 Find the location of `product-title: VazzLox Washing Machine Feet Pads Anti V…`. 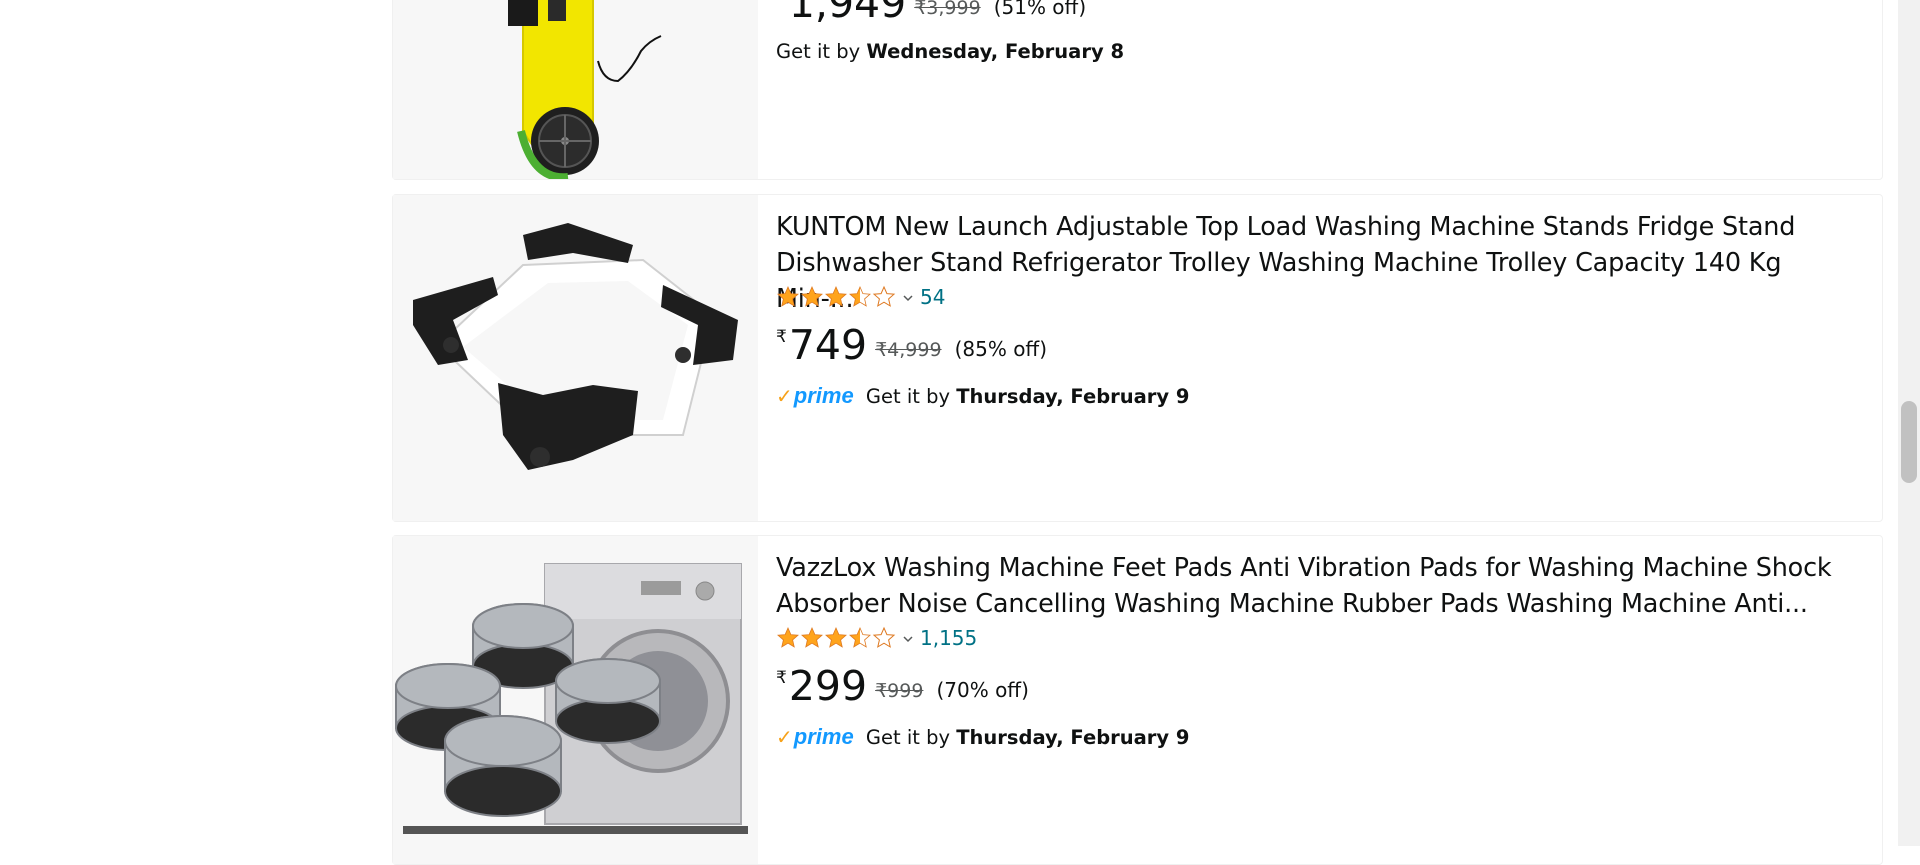

product-title: VazzLox Washing Machine Feet Pads Anti V… is located at coordinates (1306, 586).